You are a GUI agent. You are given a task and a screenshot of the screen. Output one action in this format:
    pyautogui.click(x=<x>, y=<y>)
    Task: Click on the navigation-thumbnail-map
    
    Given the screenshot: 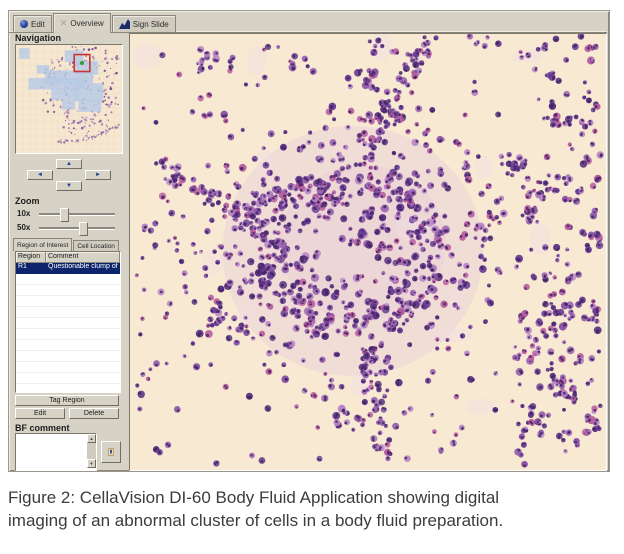 What is the action you would take?
    pyautogui.click(x=68, y=98)
    